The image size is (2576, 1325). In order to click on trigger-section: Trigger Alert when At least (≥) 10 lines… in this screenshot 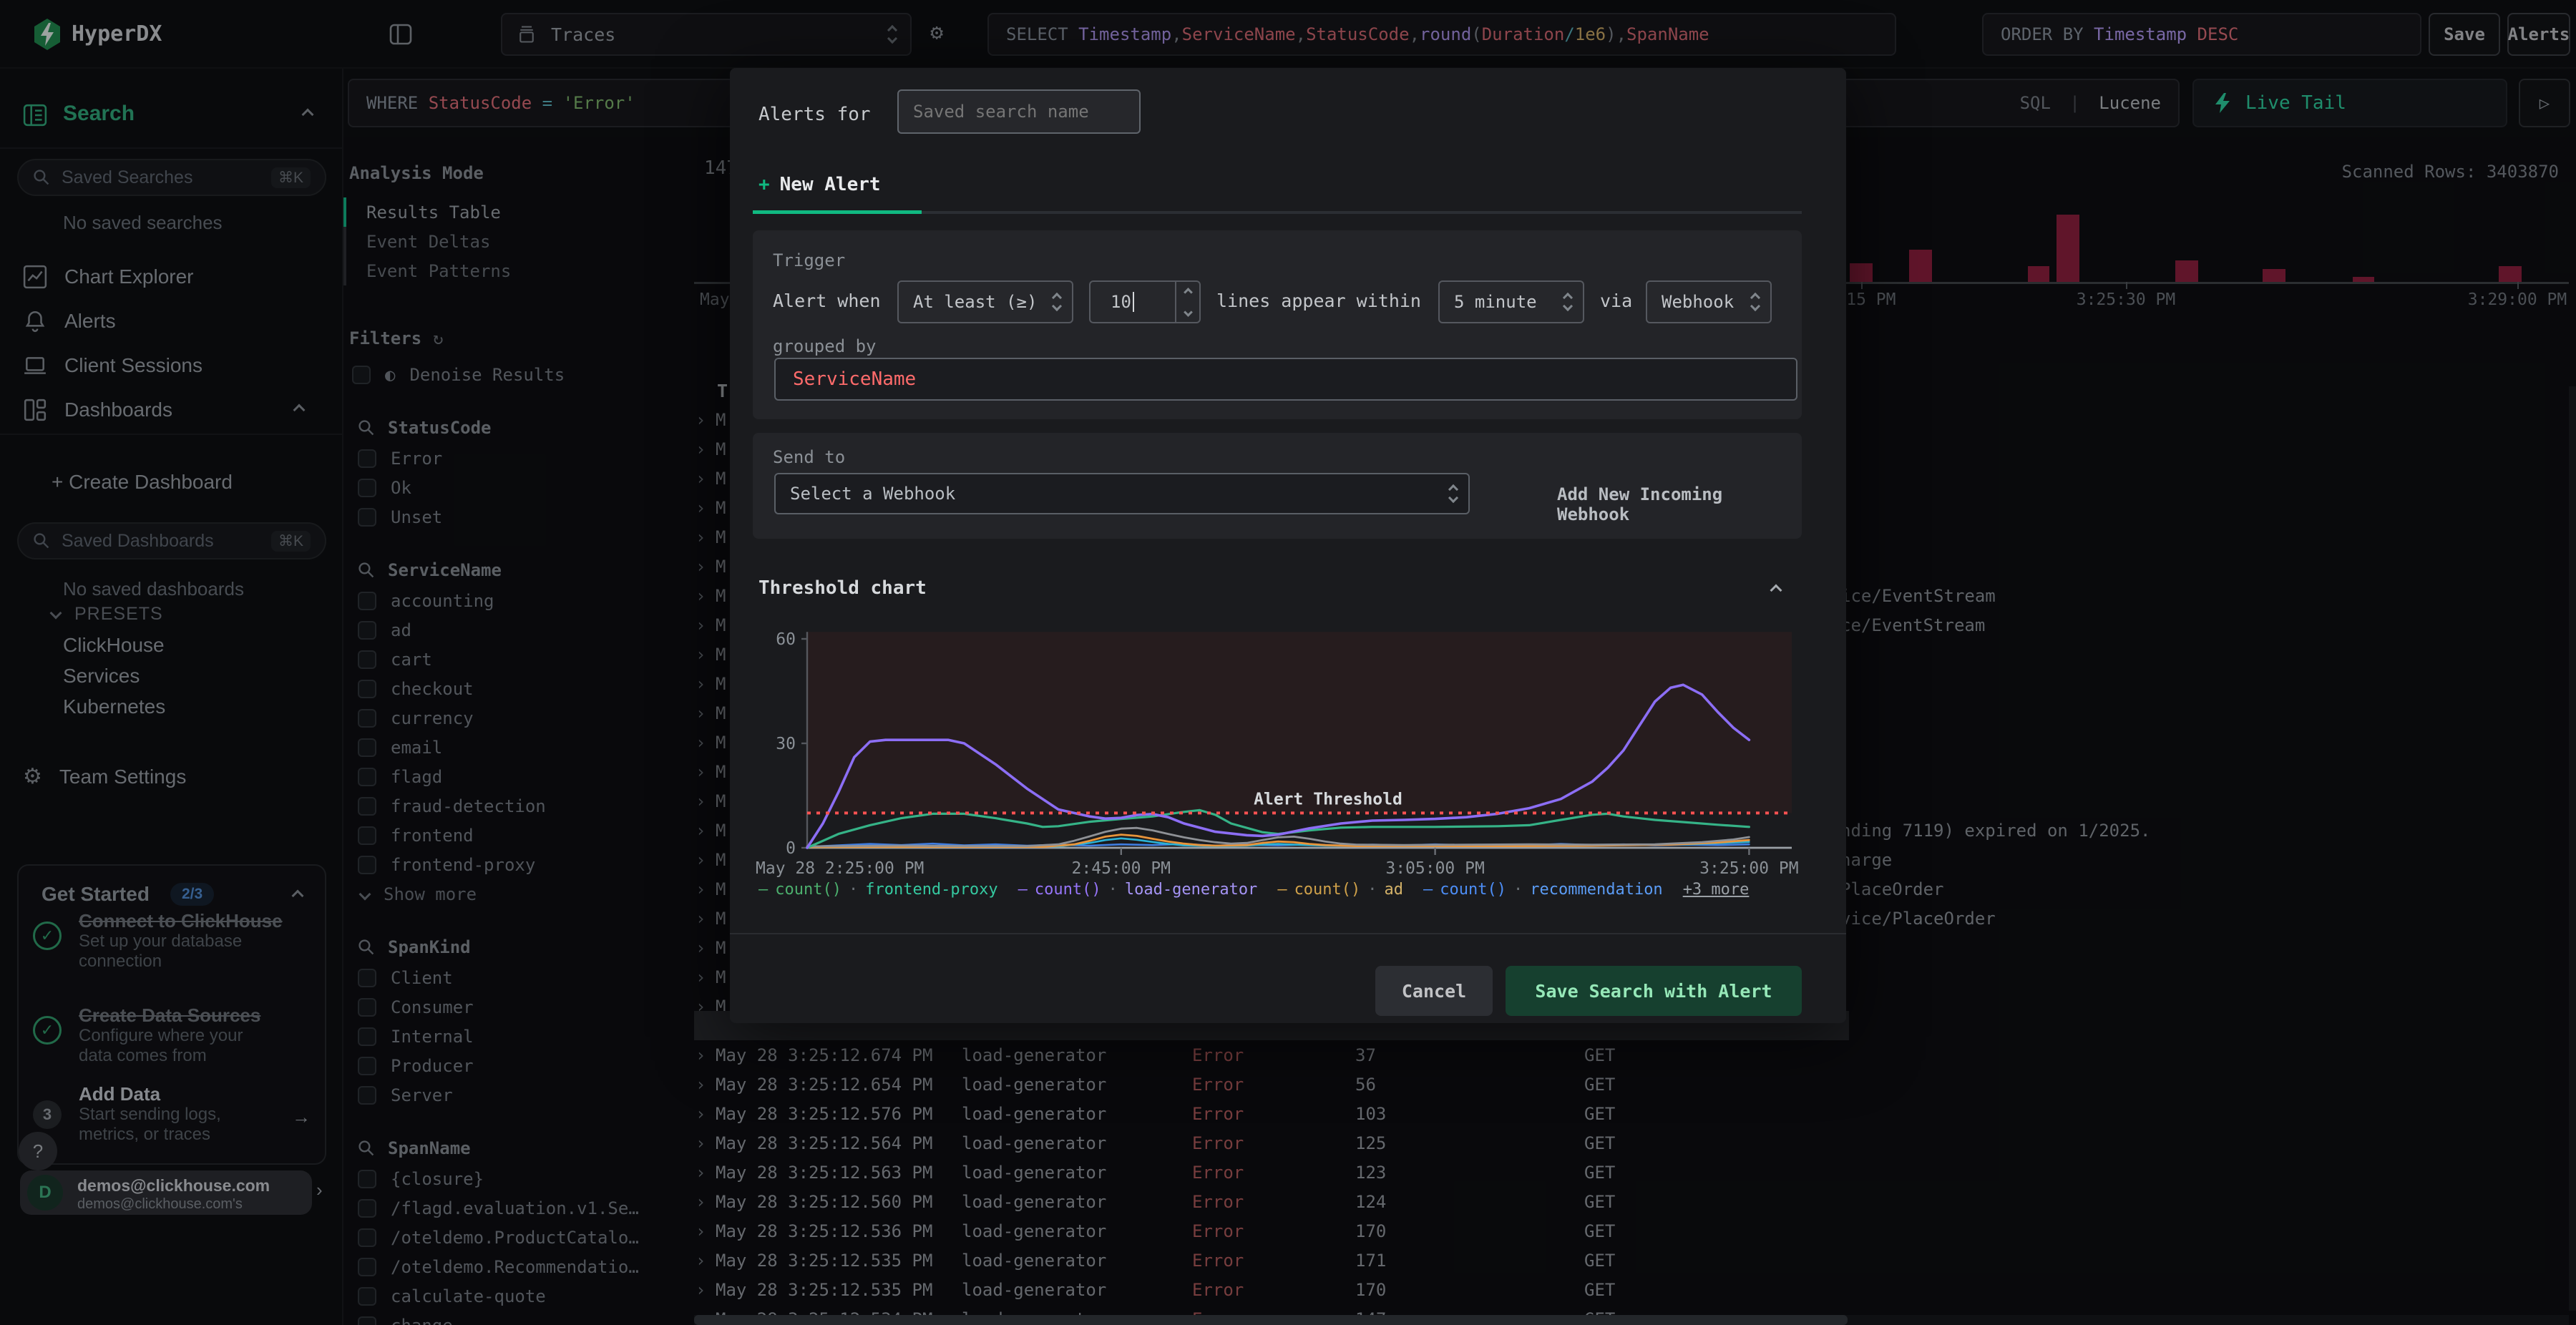, I will do `click(1277, 324)`.